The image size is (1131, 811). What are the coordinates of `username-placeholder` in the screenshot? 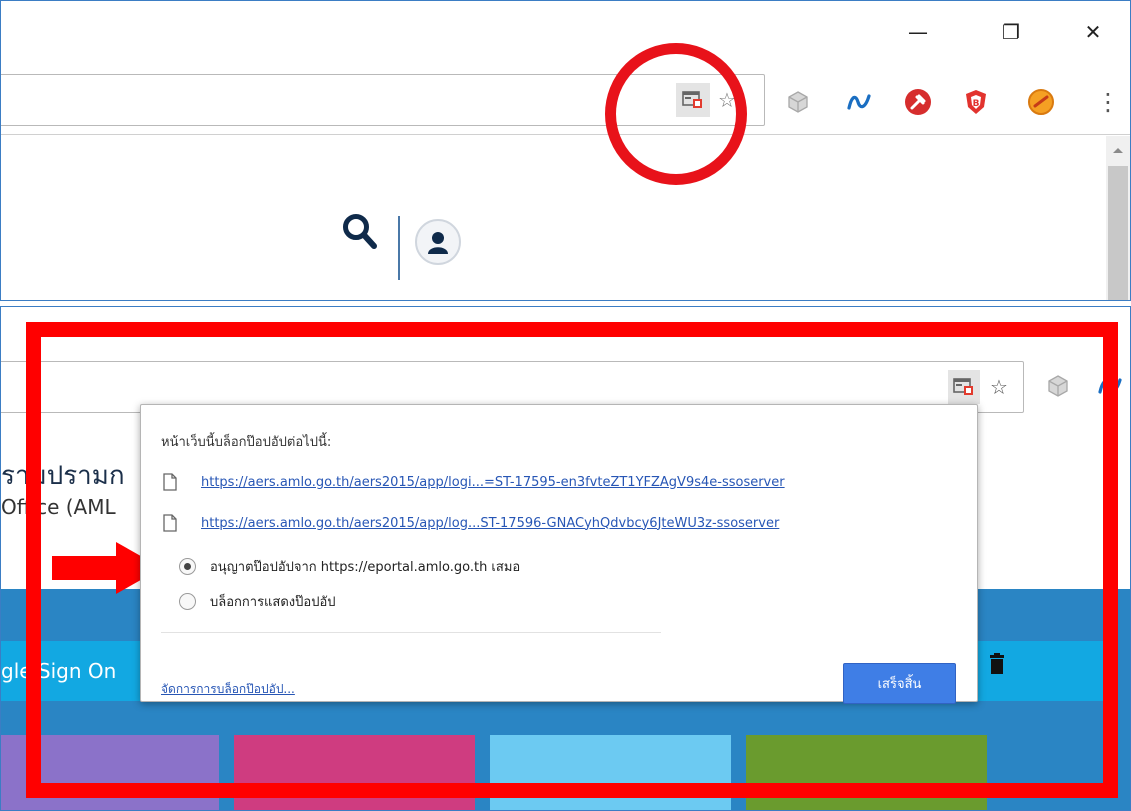 It's located at (558, 242).